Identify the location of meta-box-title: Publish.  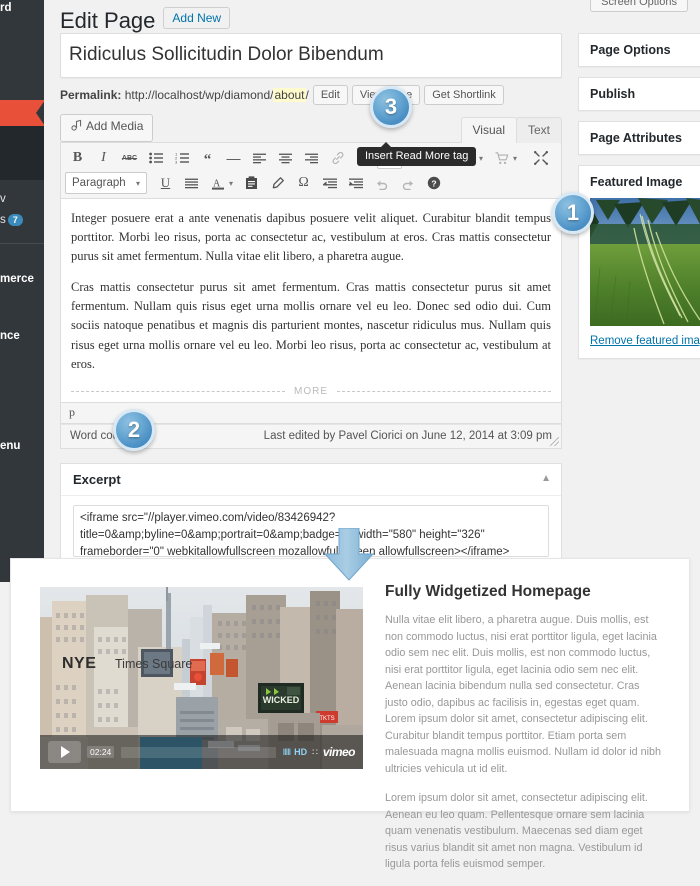
(639, 94).